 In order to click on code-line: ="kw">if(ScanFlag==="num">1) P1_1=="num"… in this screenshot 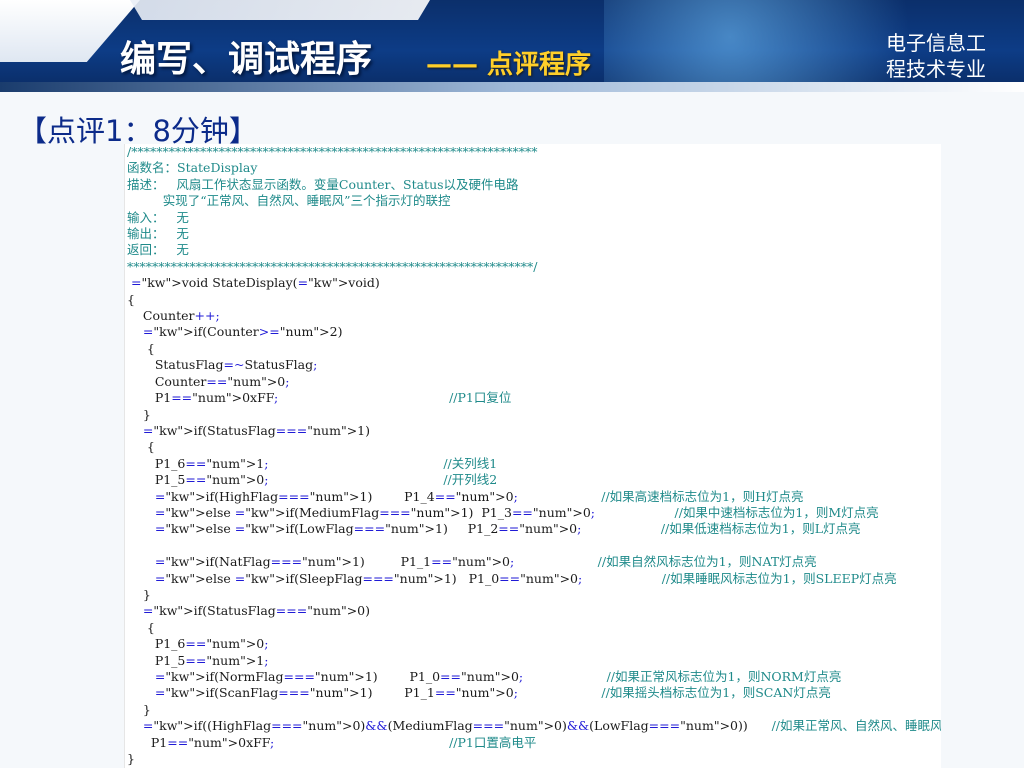, I will do `click(492, 693)`.